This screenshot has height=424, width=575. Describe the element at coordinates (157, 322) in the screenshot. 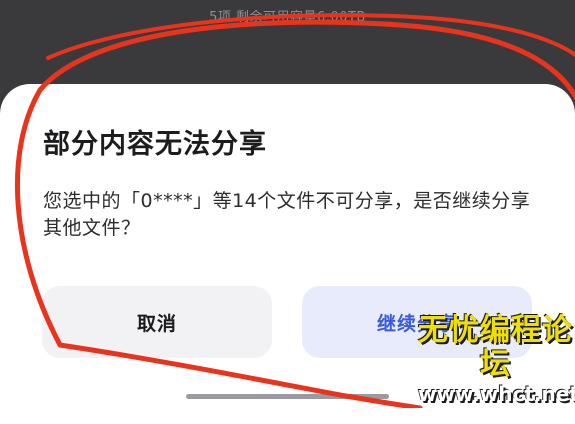

I see `cancel-button: 取消` at that location.